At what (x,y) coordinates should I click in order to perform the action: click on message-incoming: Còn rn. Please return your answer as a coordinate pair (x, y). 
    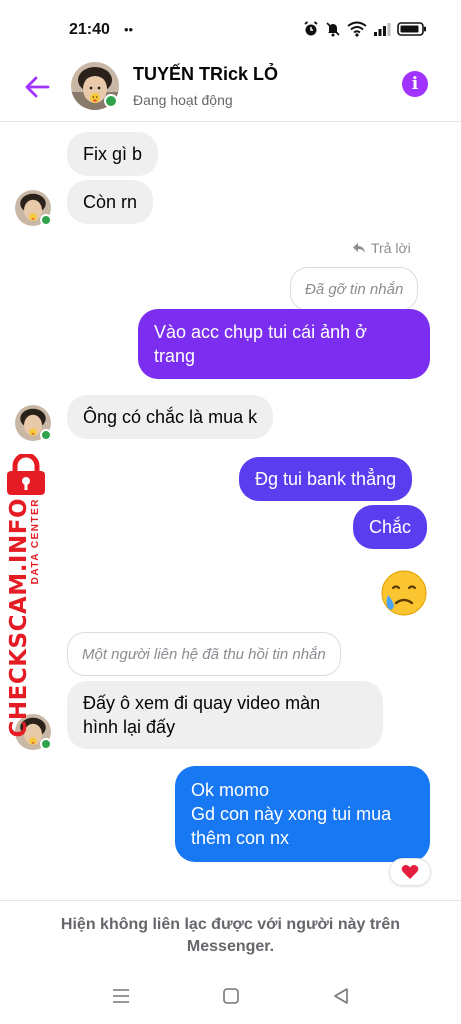
    Looking at the image, I should click on (110, 202).